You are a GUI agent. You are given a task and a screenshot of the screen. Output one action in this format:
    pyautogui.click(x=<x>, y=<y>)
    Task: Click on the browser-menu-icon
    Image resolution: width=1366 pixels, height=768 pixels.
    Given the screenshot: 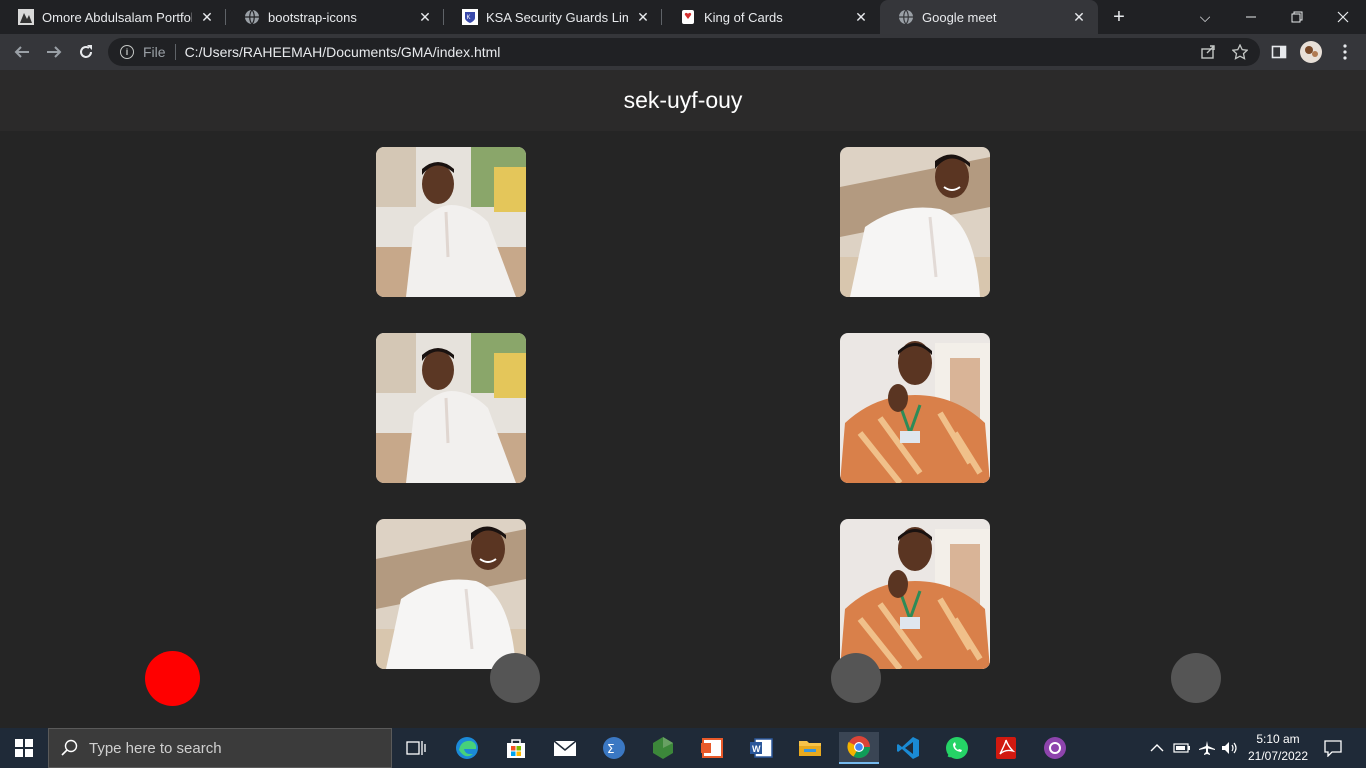 What is the action you would take?
    pyautogui.click(x=1345, y=52)
    